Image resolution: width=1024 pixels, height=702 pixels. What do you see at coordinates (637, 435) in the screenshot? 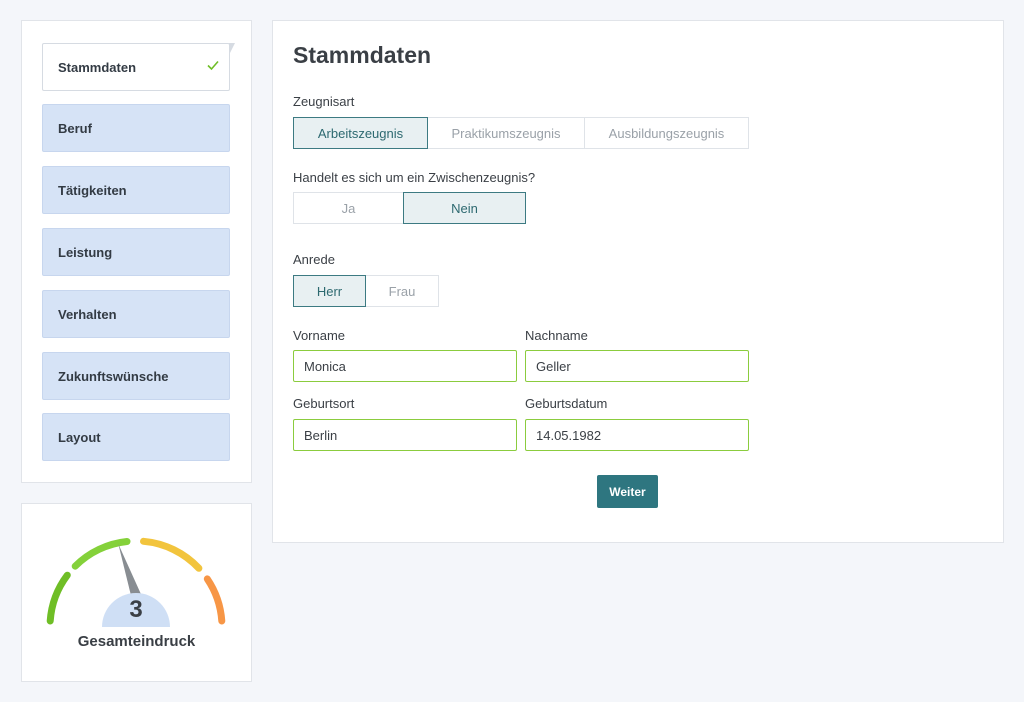
I see `geburtsdatum-input` at bounding box center [637, 435].